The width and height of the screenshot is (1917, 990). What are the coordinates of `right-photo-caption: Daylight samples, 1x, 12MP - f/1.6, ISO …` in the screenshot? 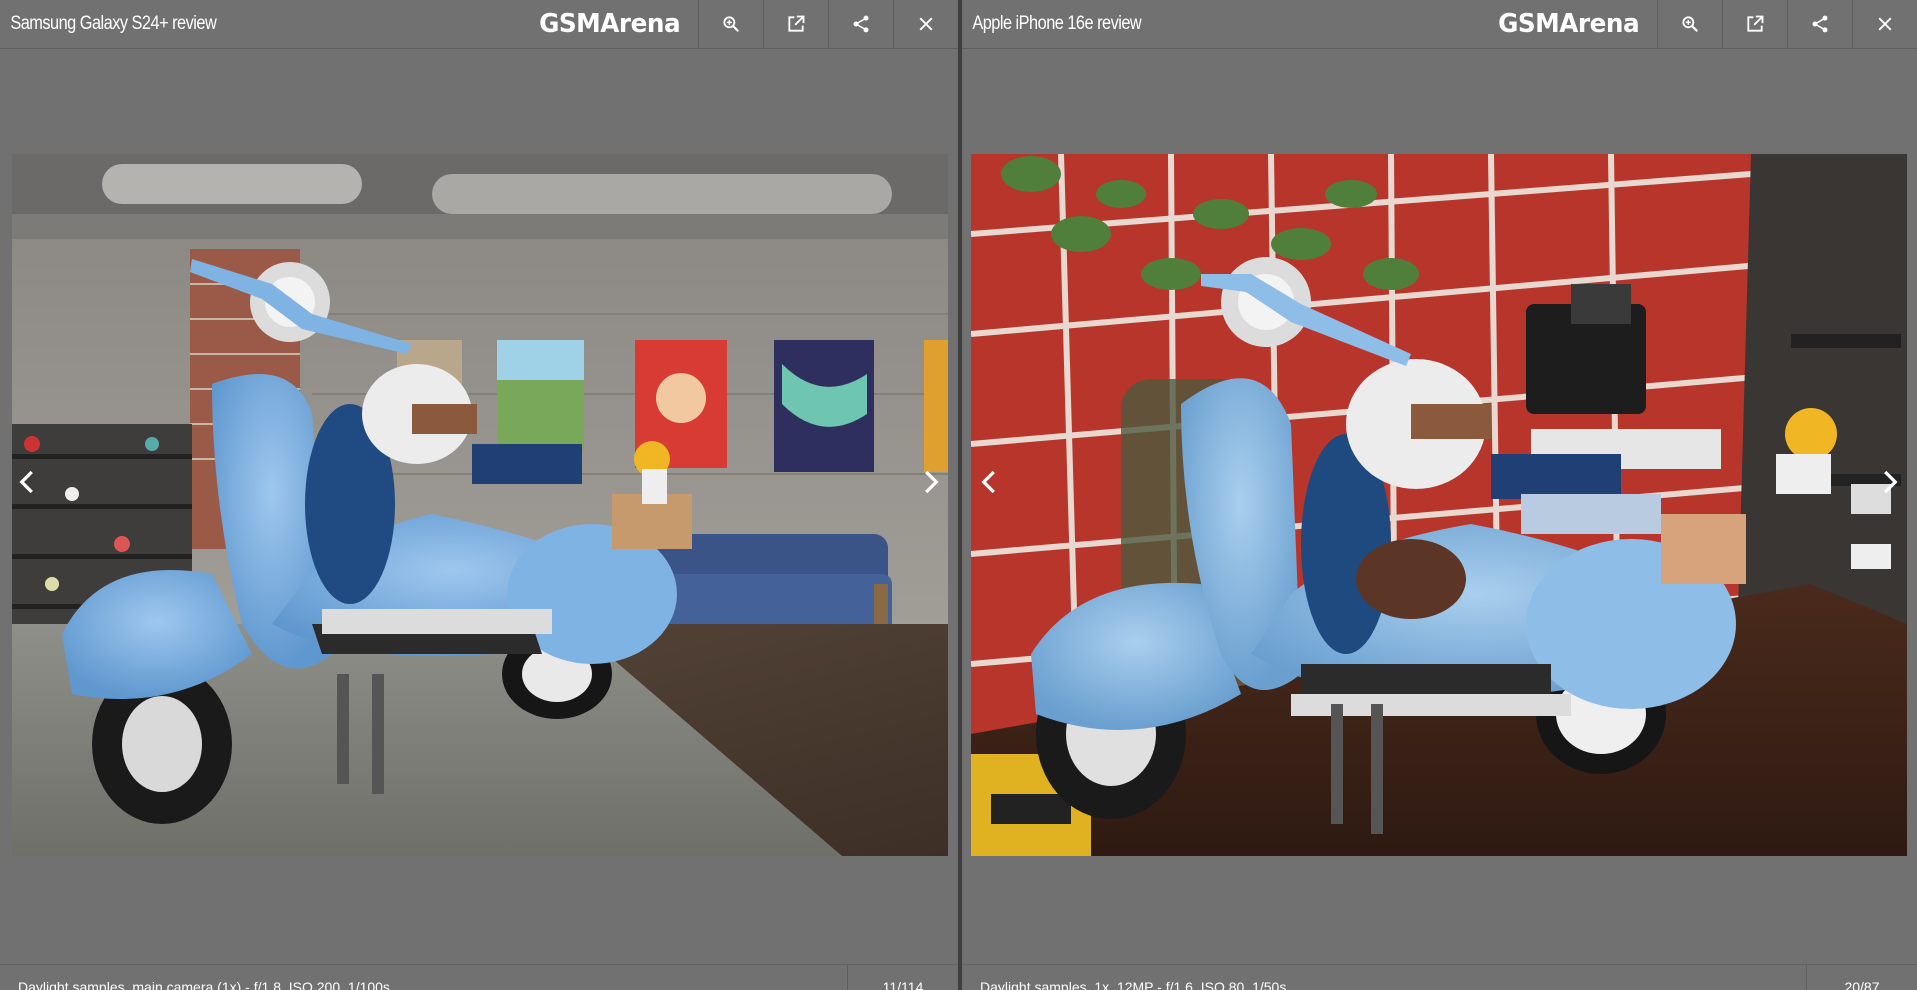 It's located at (1133, 984).